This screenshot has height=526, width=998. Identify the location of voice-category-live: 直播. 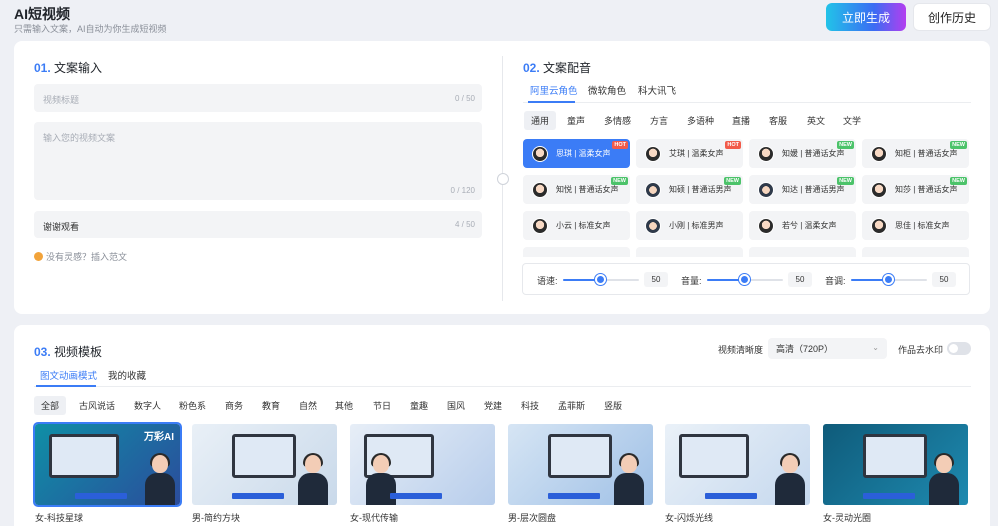
(741, 120).